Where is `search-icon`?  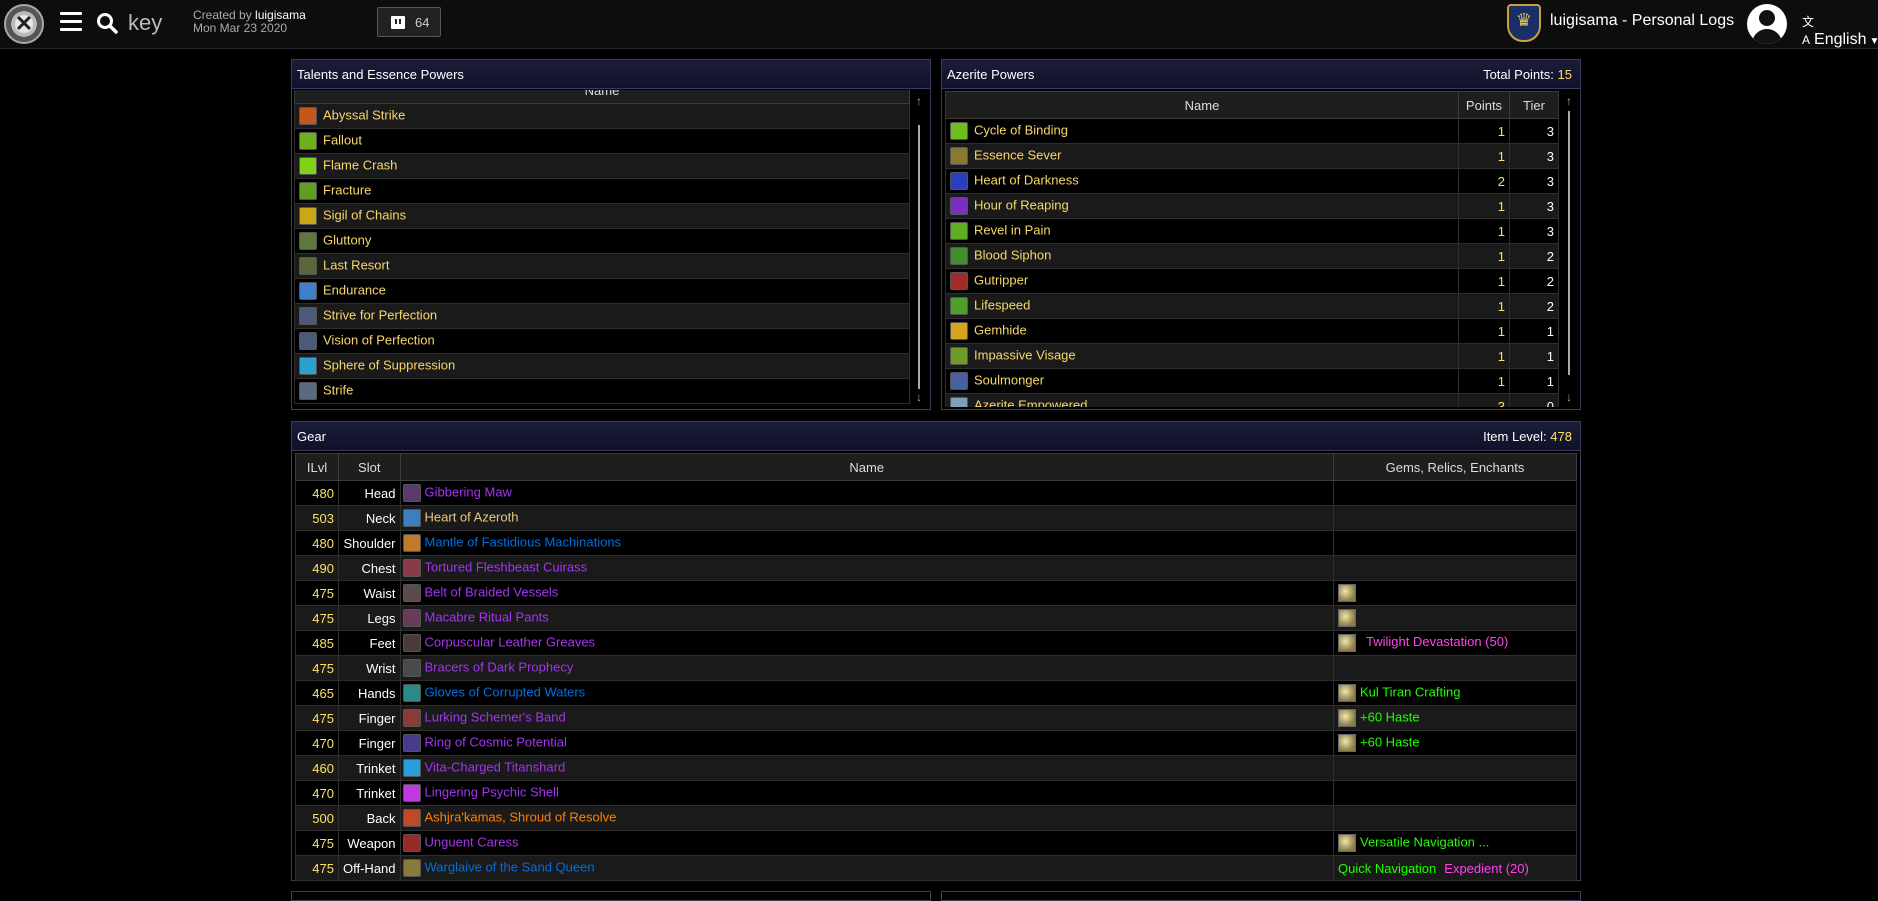
search-icon is located at coordinates (107, 23).